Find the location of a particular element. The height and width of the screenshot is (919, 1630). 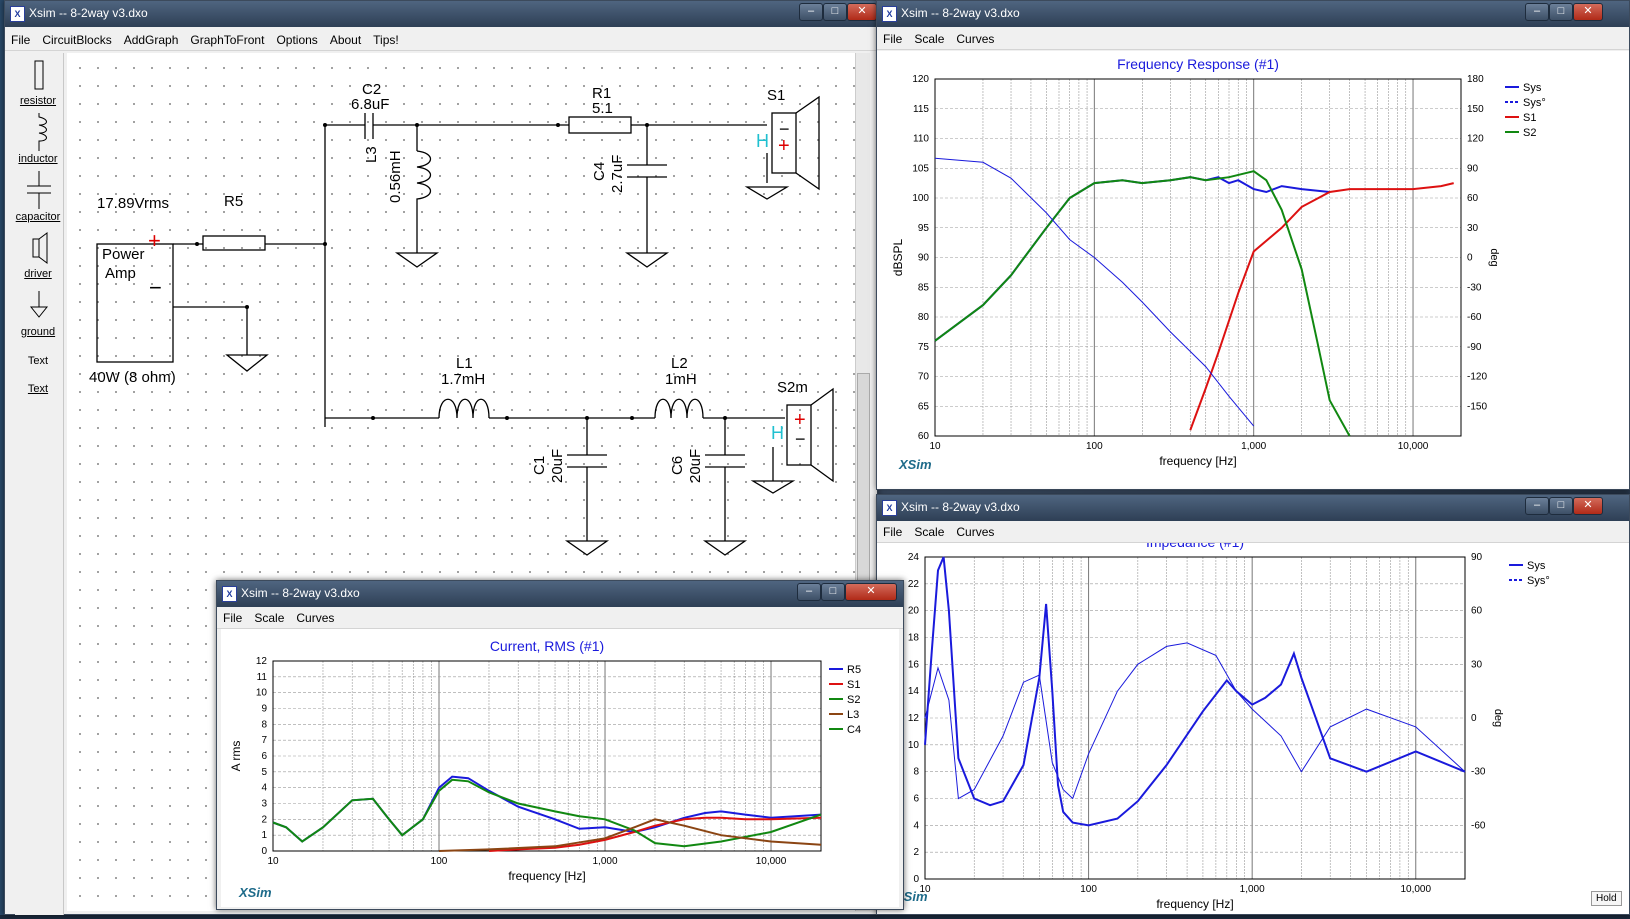

y2-tick-label: 90 is located at coordinates (1477, 557).